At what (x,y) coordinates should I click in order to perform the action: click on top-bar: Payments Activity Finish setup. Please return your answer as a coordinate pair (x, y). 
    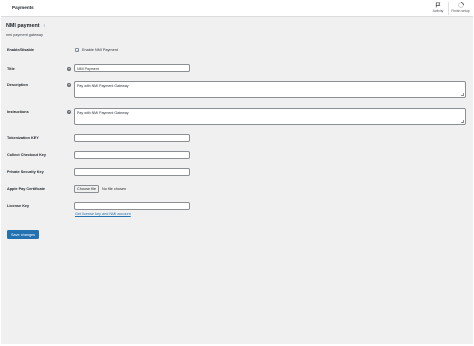
    Looking at the image, I should click on (237, 8).